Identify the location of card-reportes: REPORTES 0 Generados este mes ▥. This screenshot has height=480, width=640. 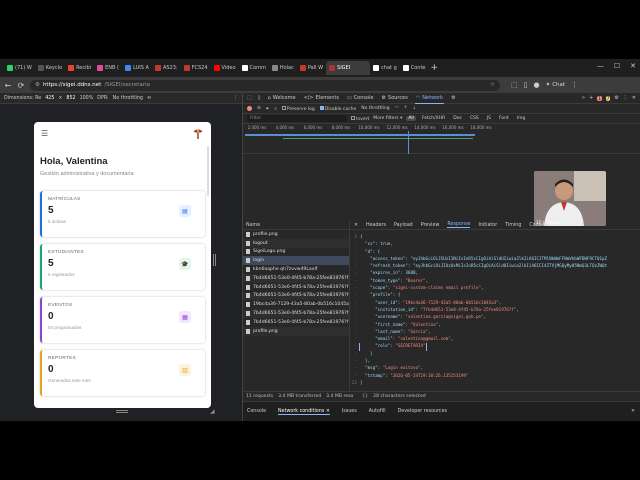
(122, 373).